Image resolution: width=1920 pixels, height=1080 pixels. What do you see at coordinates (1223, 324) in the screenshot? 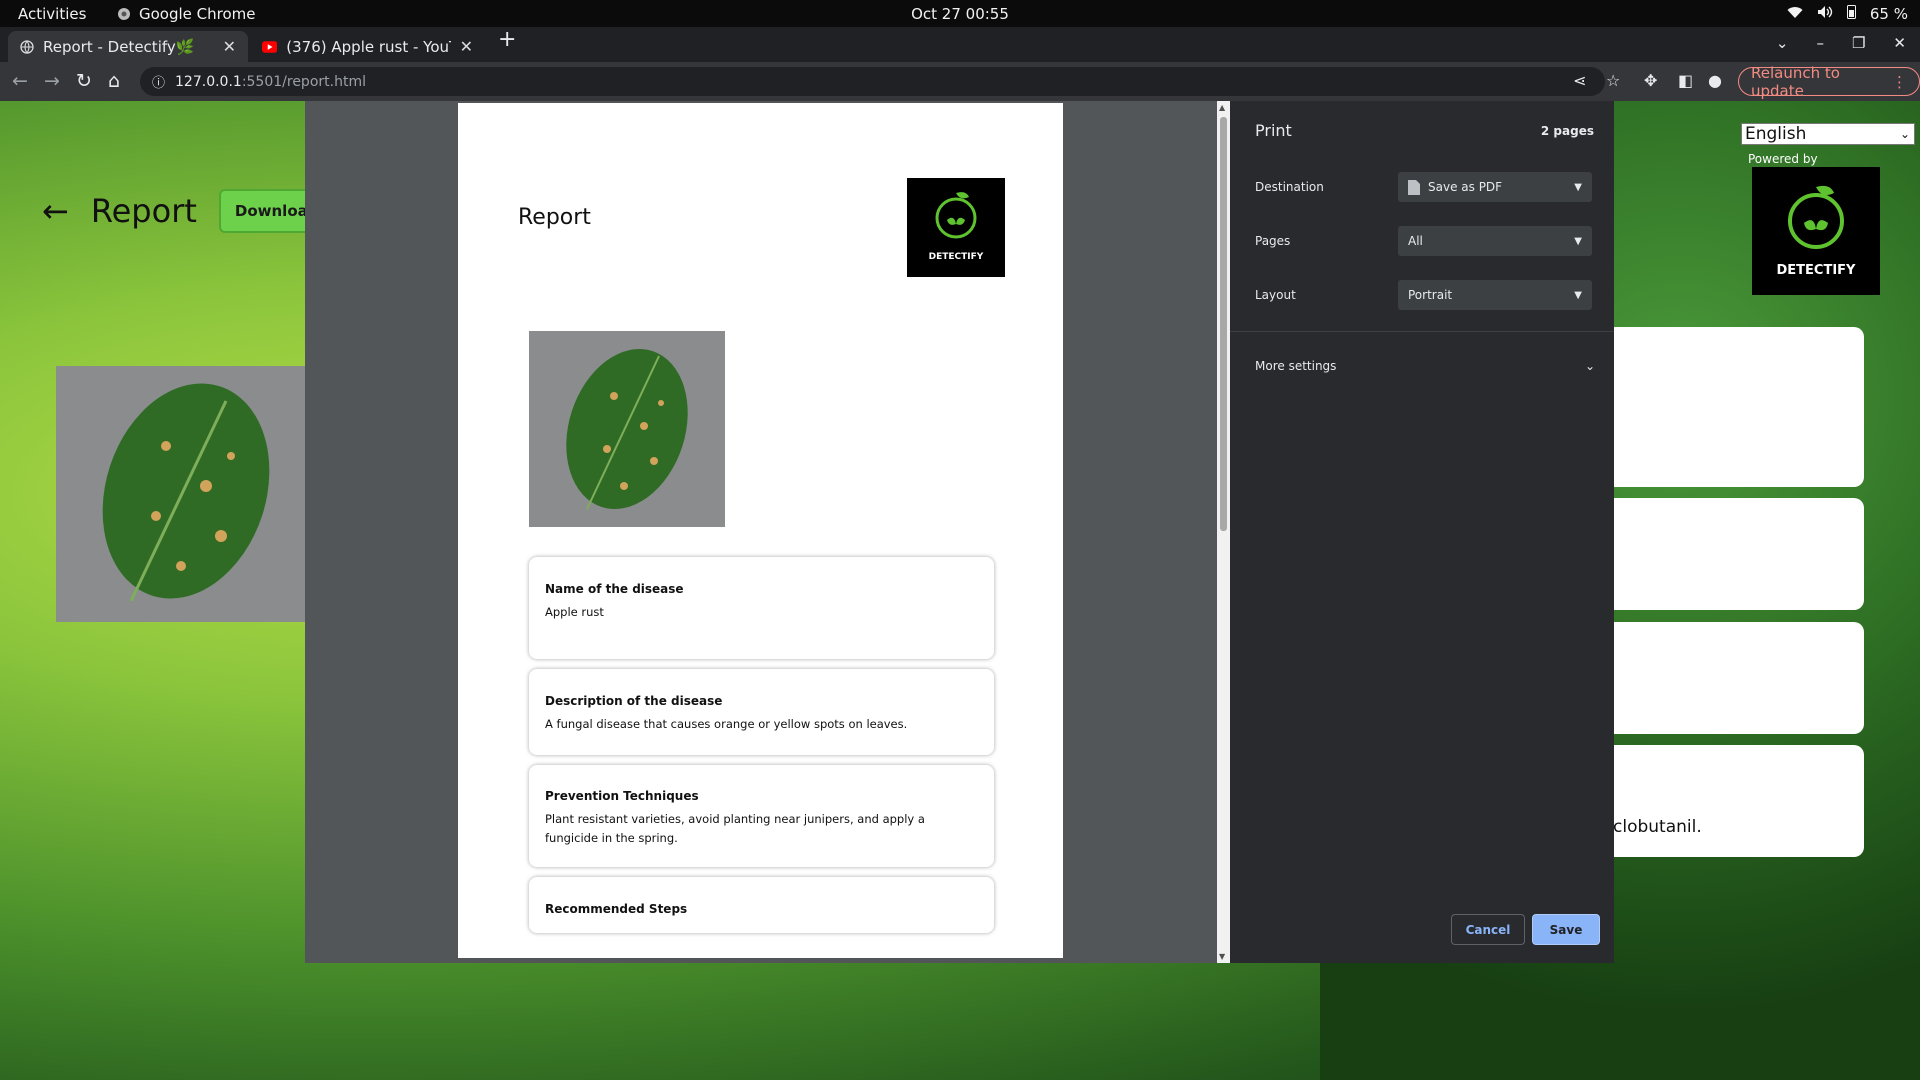
I see `scrollbar-thumb` at bounding box center [1223, 324].